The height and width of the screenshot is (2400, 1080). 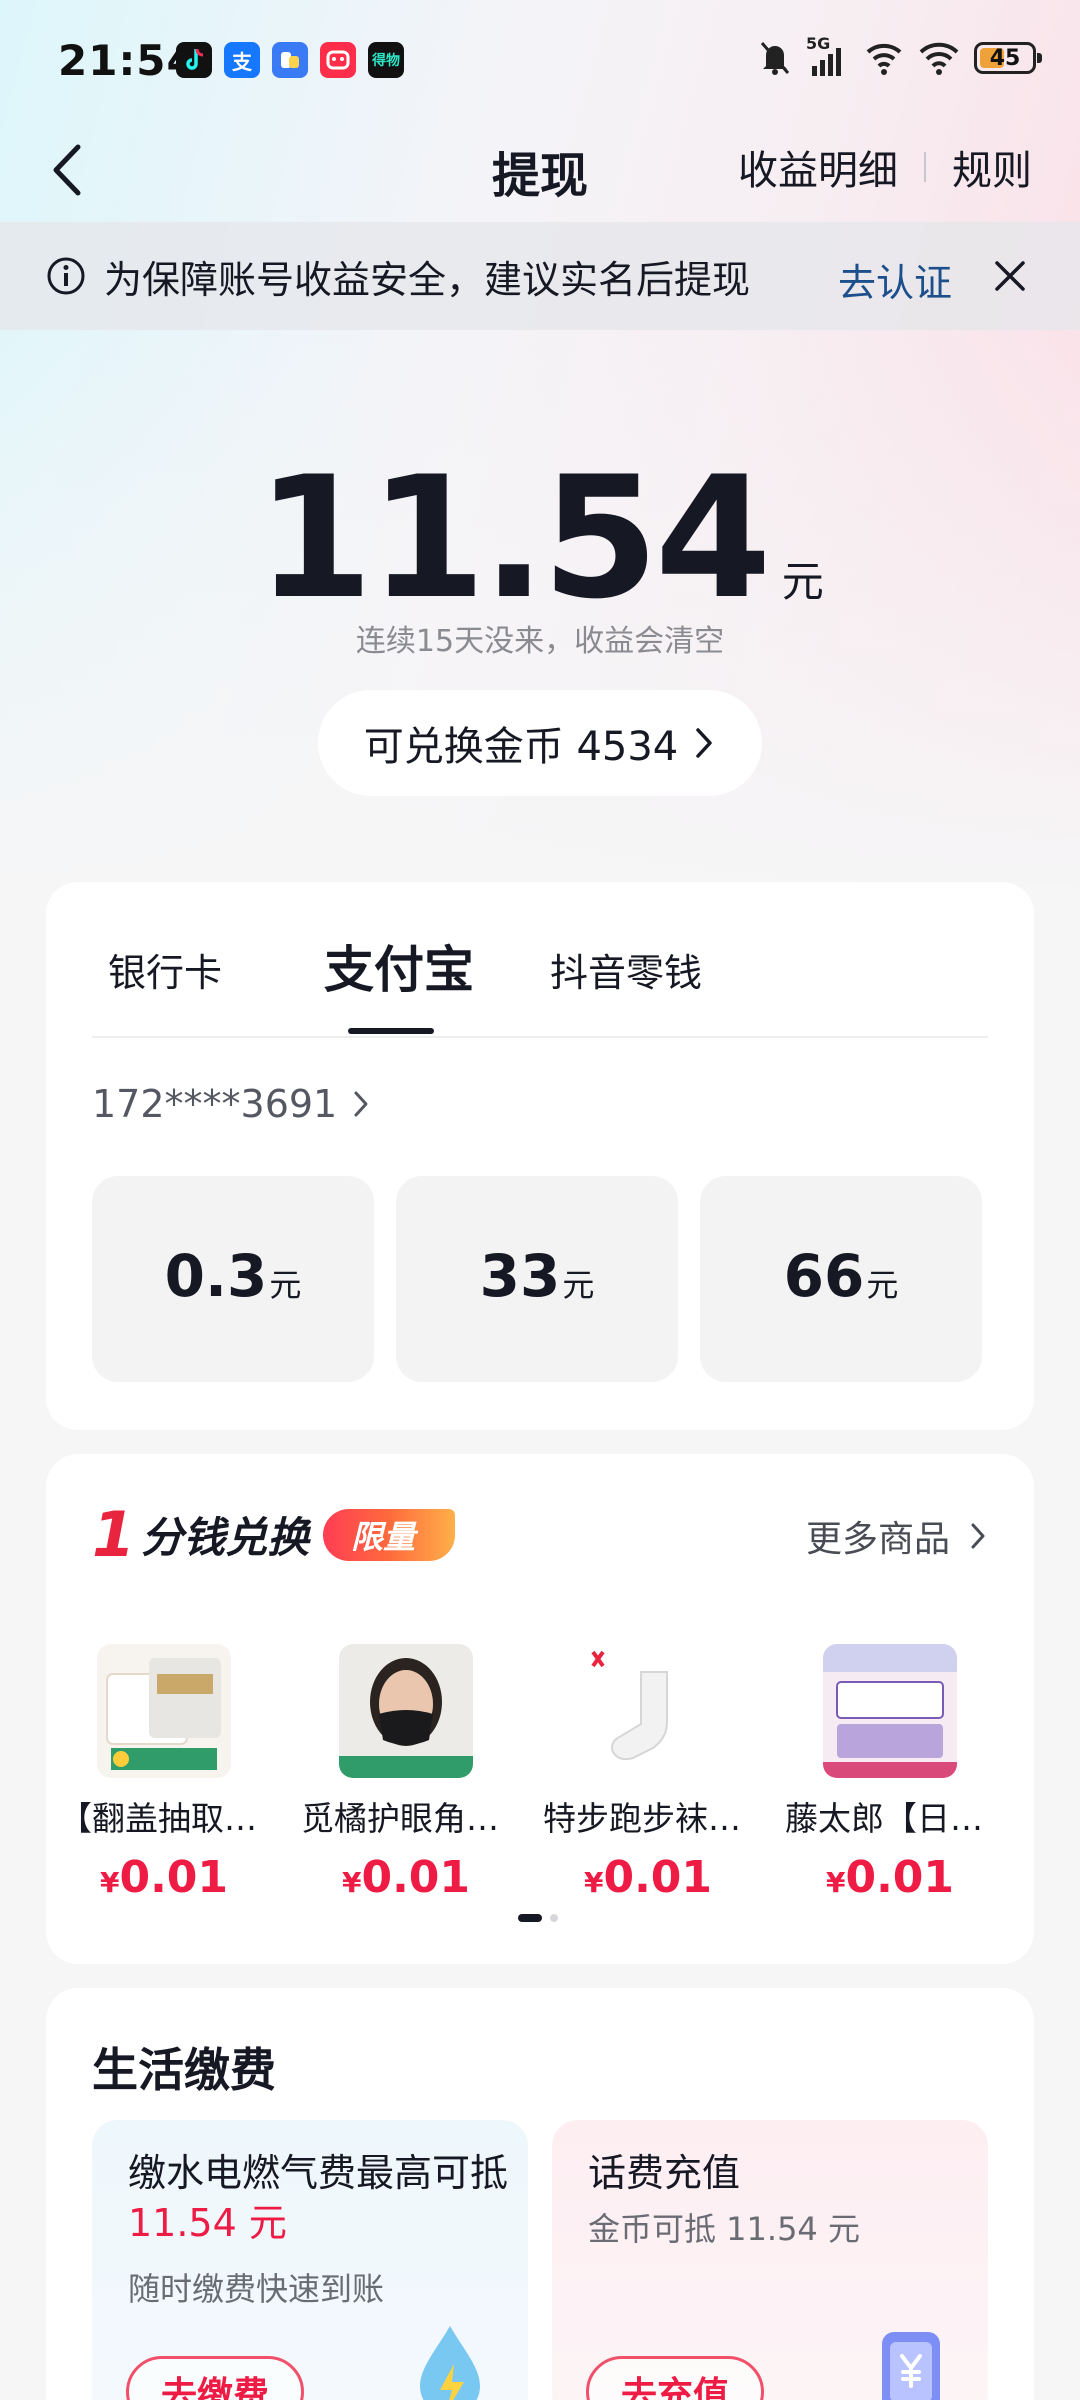 I want to click on dewu-label: 得物, so click(x=386, y=61).